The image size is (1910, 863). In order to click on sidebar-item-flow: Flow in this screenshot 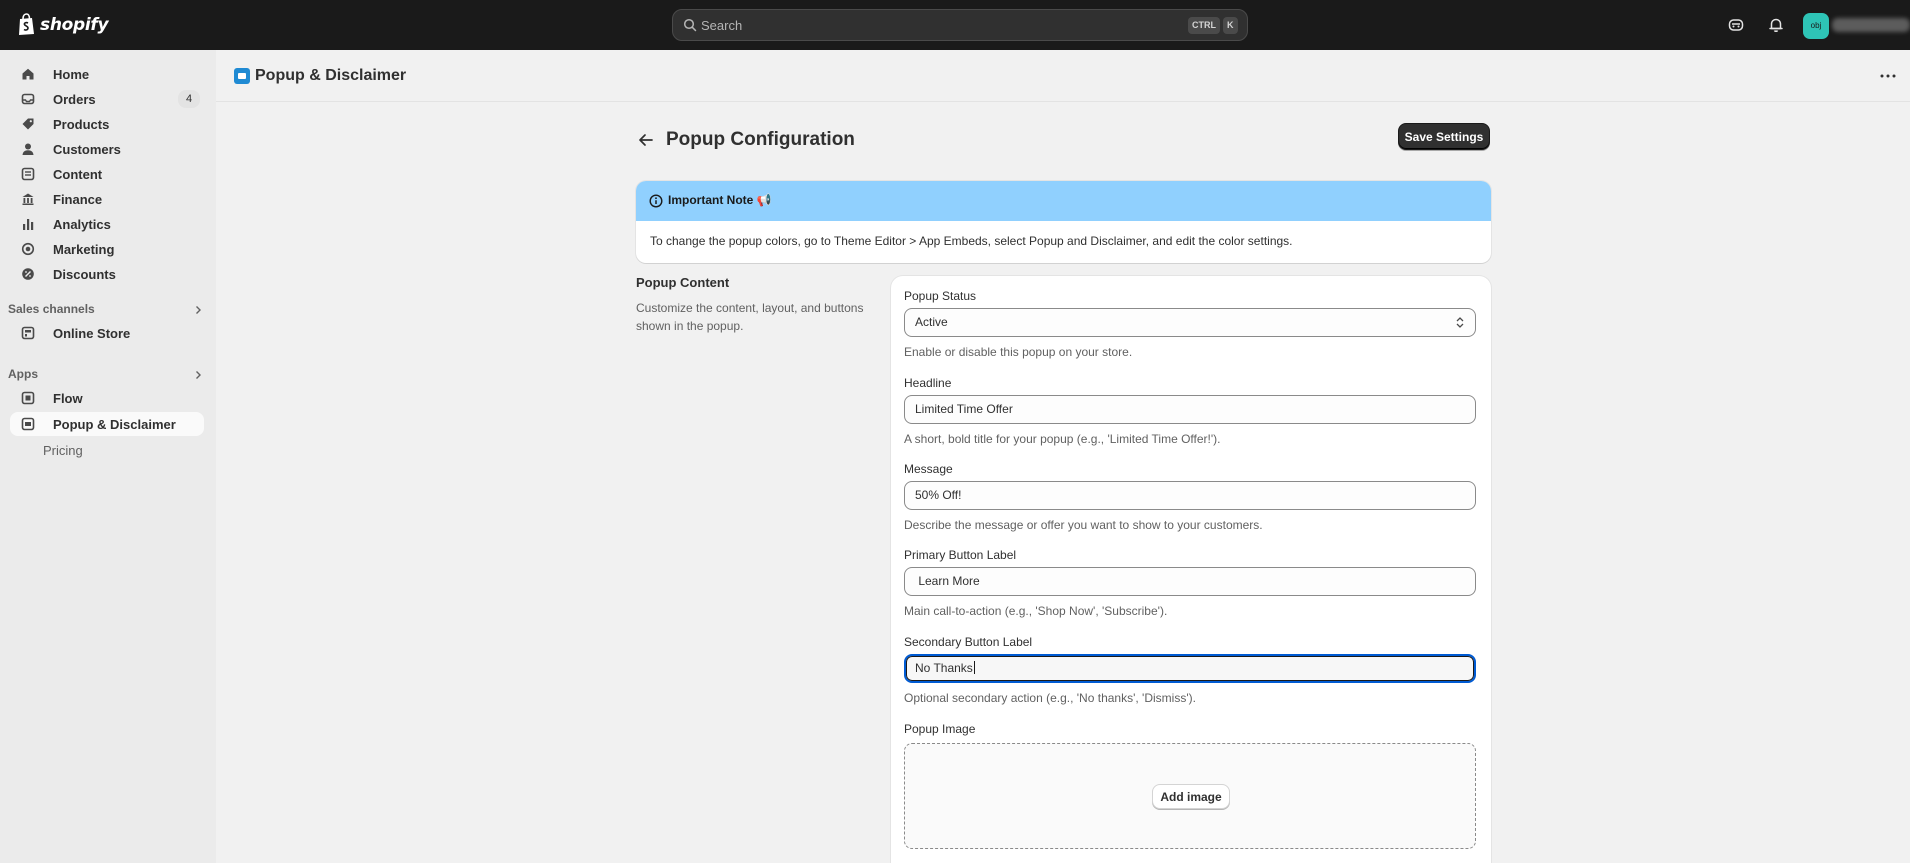, I will do `click(107, 398)`.